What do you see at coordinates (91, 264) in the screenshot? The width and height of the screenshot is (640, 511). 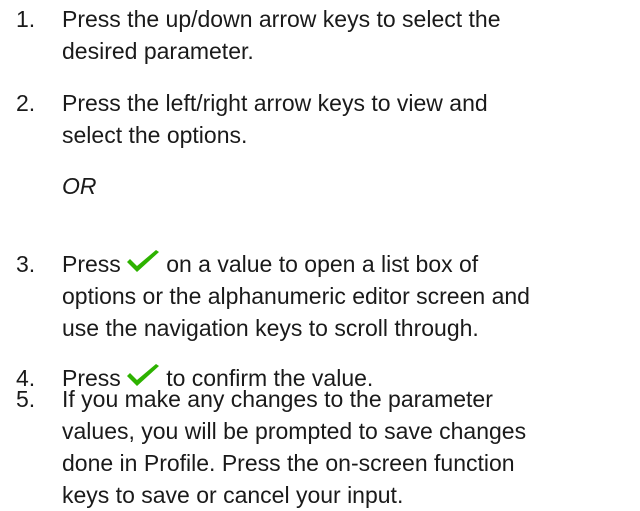 I see `step-text-before-icon: Press` at bounding box center [91, 264].